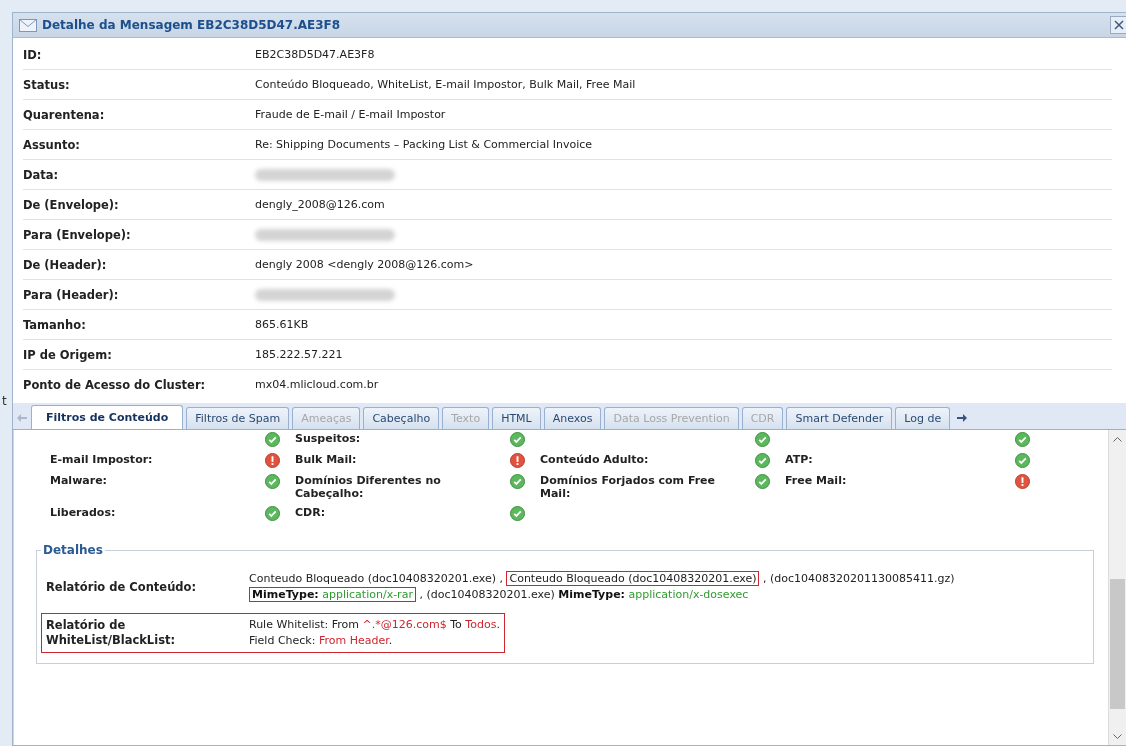 The image size is (1126, 746). What do you see at coordinates (22, 418) in the screenshot?
I see `left-arrow-icon` at bounding box center [22, 418].